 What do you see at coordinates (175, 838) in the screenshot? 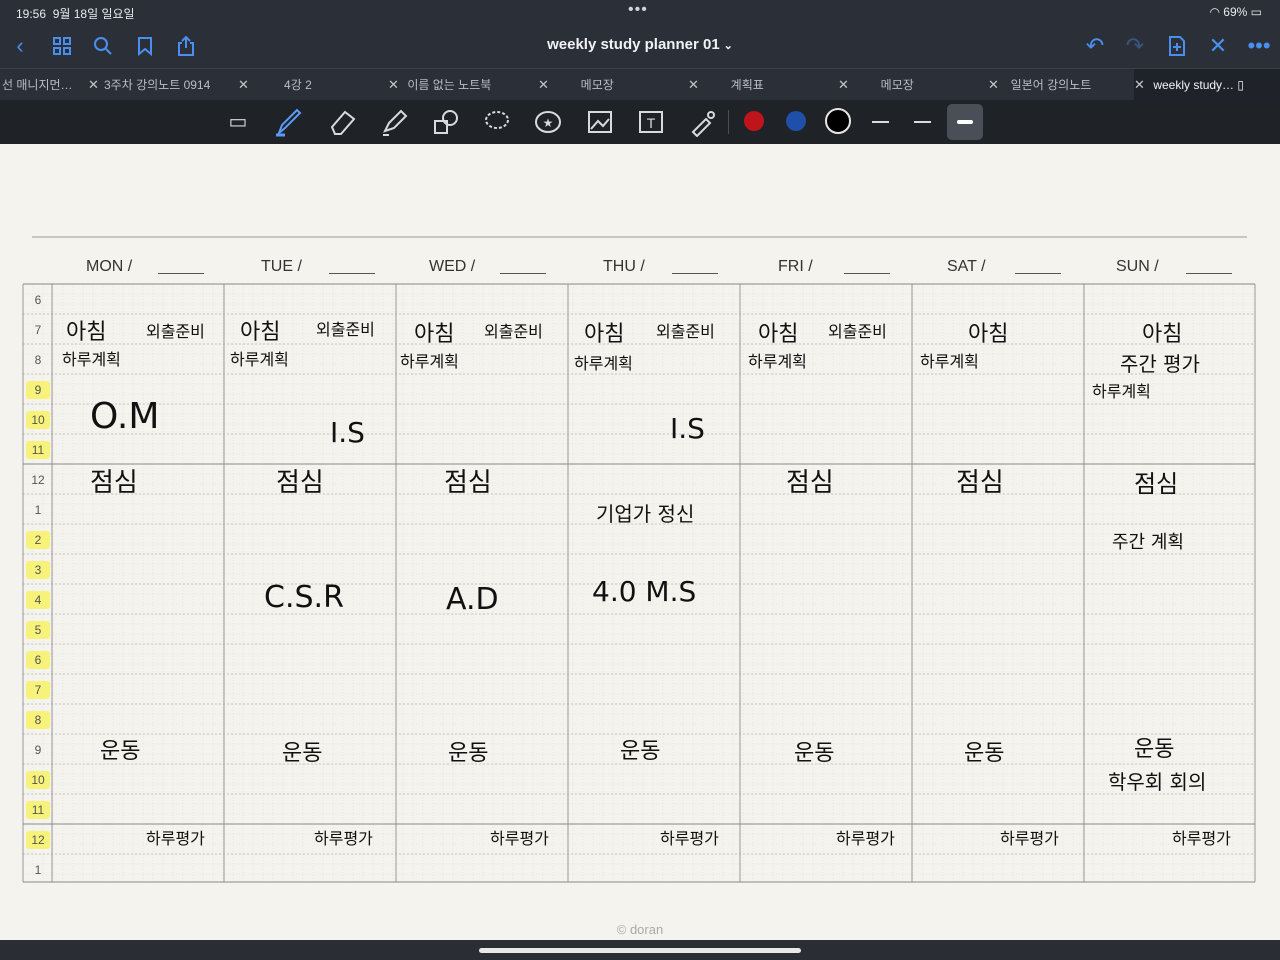
I see `entry-mon-review: 하루평가` at bounding box center [175, 838].